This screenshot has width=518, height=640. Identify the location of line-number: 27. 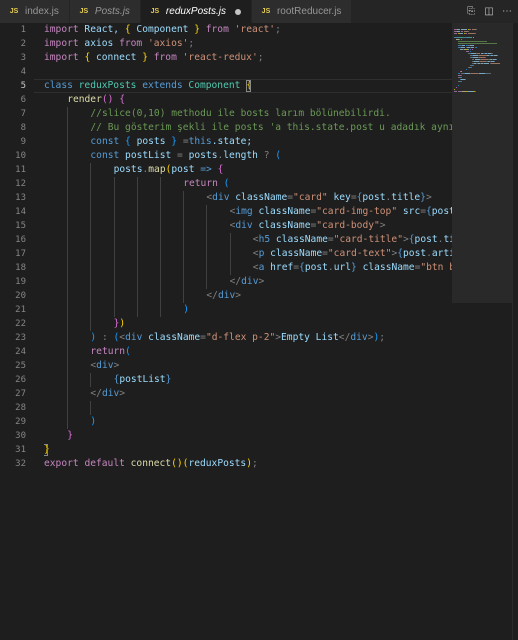
(20, 394).